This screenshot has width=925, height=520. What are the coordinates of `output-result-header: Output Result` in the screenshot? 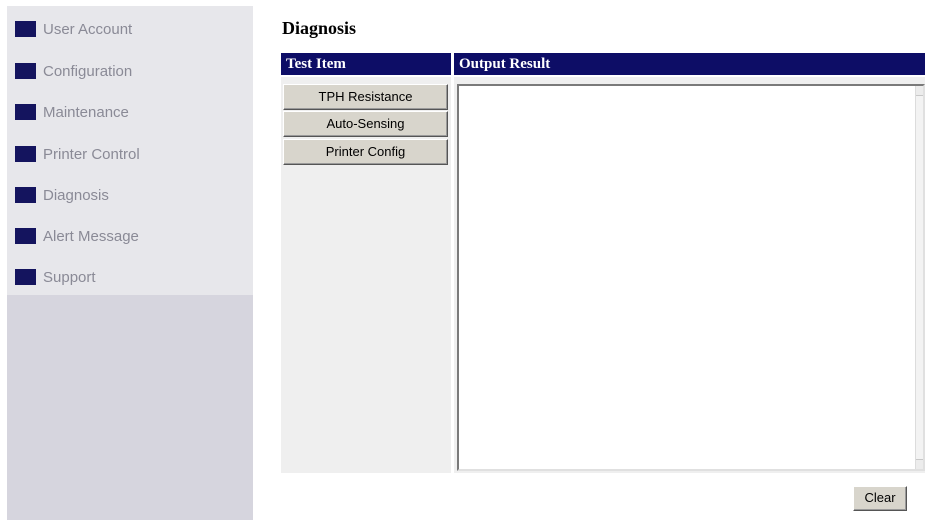 It's located at (689, 64).